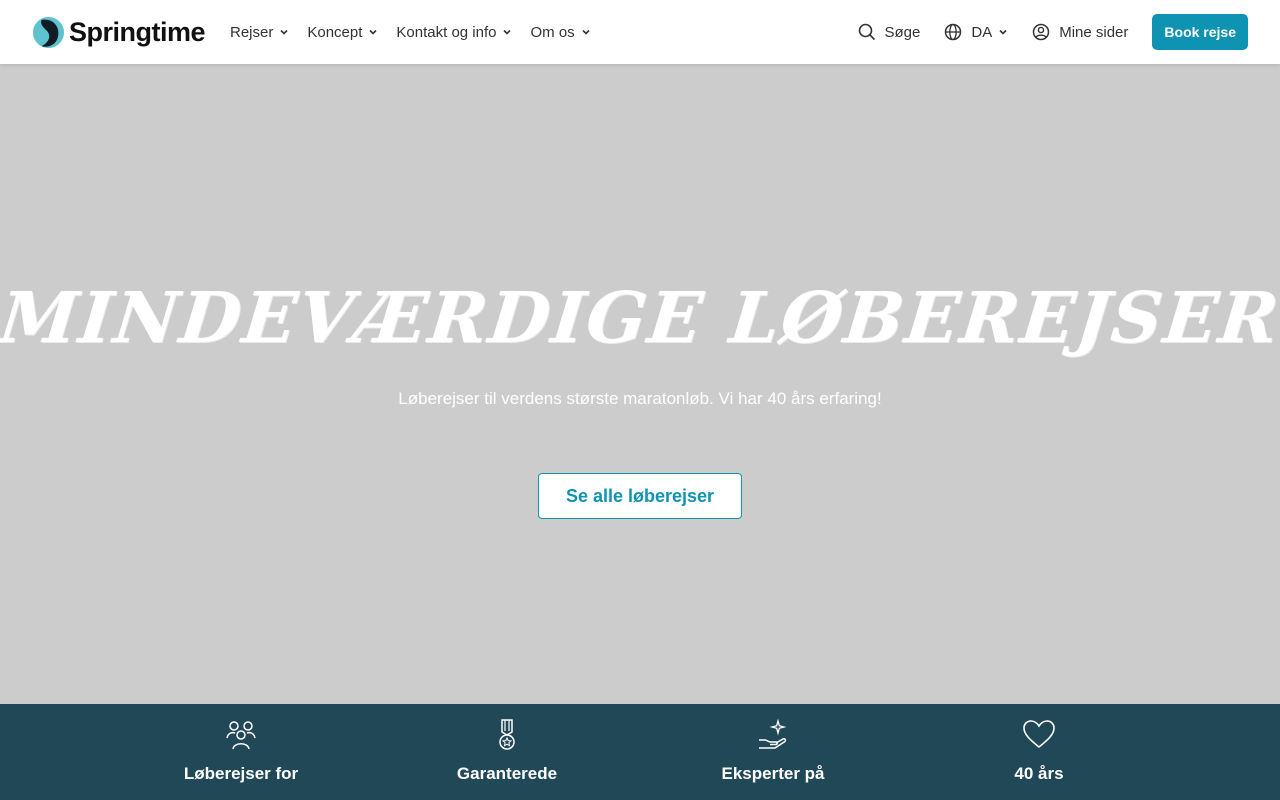 This screenshot has width=1280, height=800. What do you see at coordinates (866, 32) in the screenshot?
I see `search-icon` at bounding box center [866, 32].